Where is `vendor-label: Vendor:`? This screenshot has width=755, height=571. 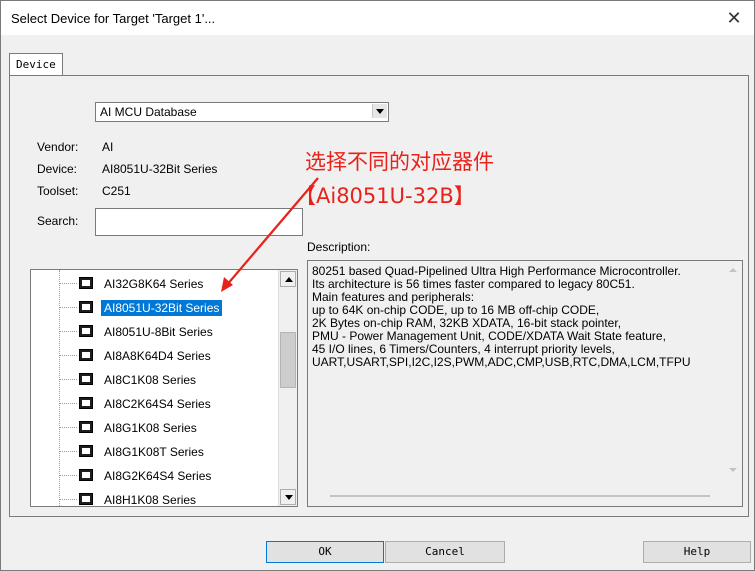 vendor-label: Vendor: is located at coordinates (58, 147).